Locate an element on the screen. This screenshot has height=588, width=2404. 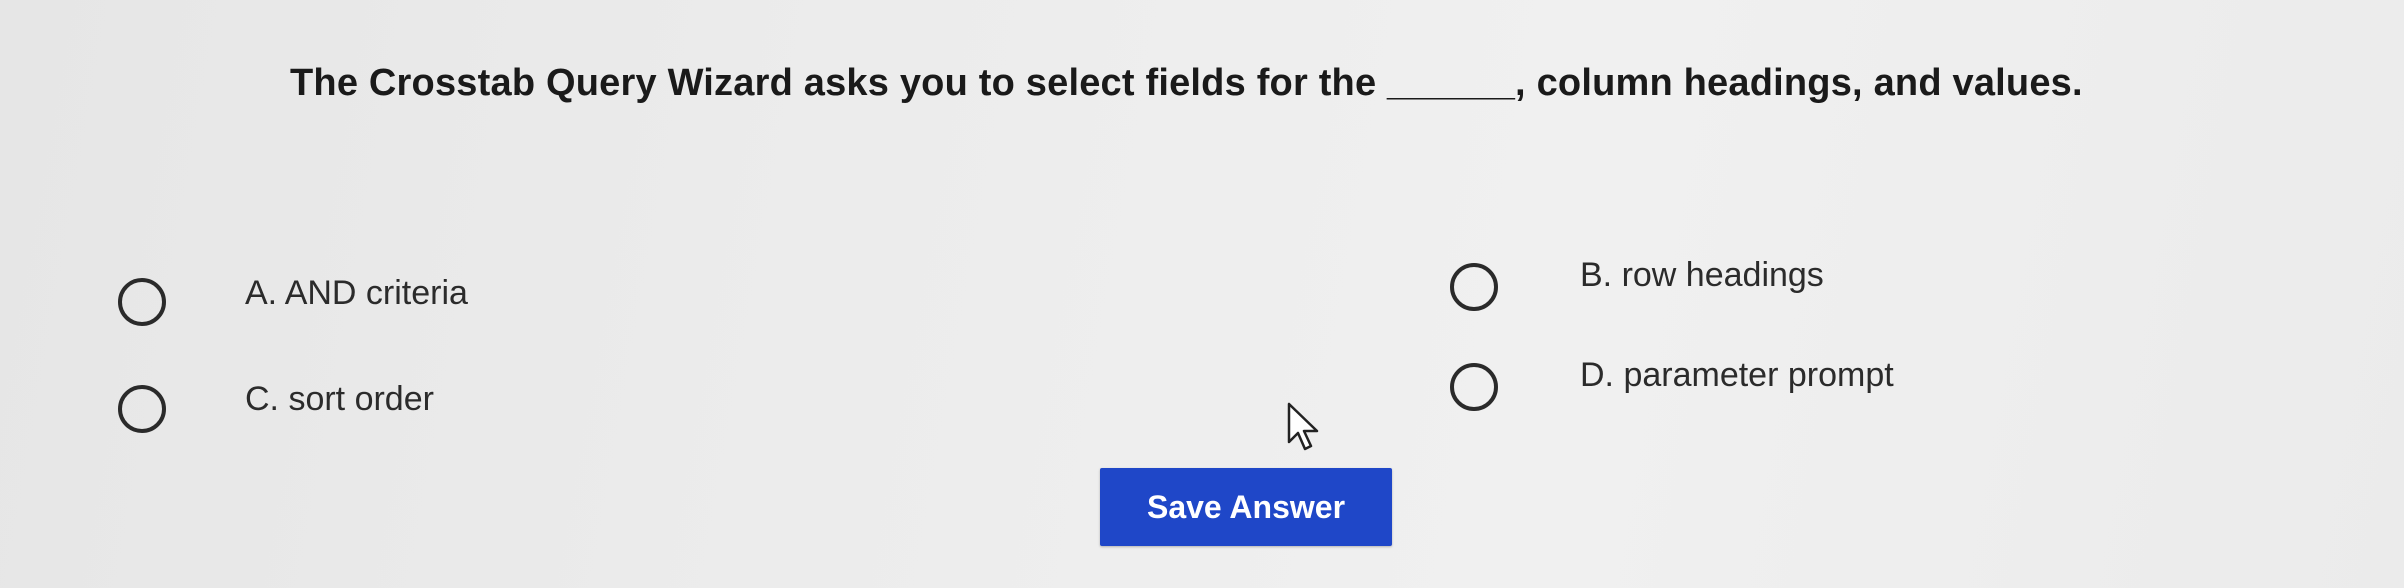
radio-option-c is located at coordinates (142, 409).